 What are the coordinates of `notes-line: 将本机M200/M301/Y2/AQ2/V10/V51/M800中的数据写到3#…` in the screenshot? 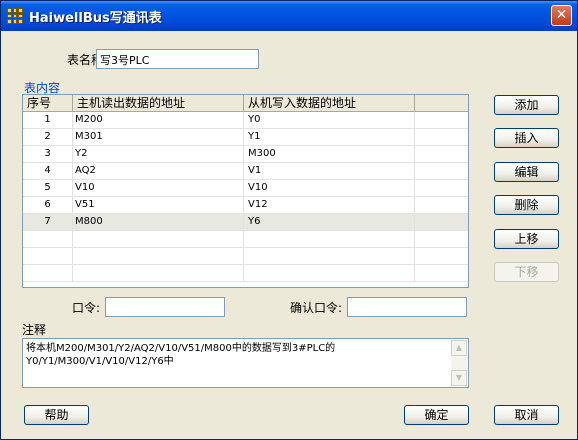 It's located at (181, 348).